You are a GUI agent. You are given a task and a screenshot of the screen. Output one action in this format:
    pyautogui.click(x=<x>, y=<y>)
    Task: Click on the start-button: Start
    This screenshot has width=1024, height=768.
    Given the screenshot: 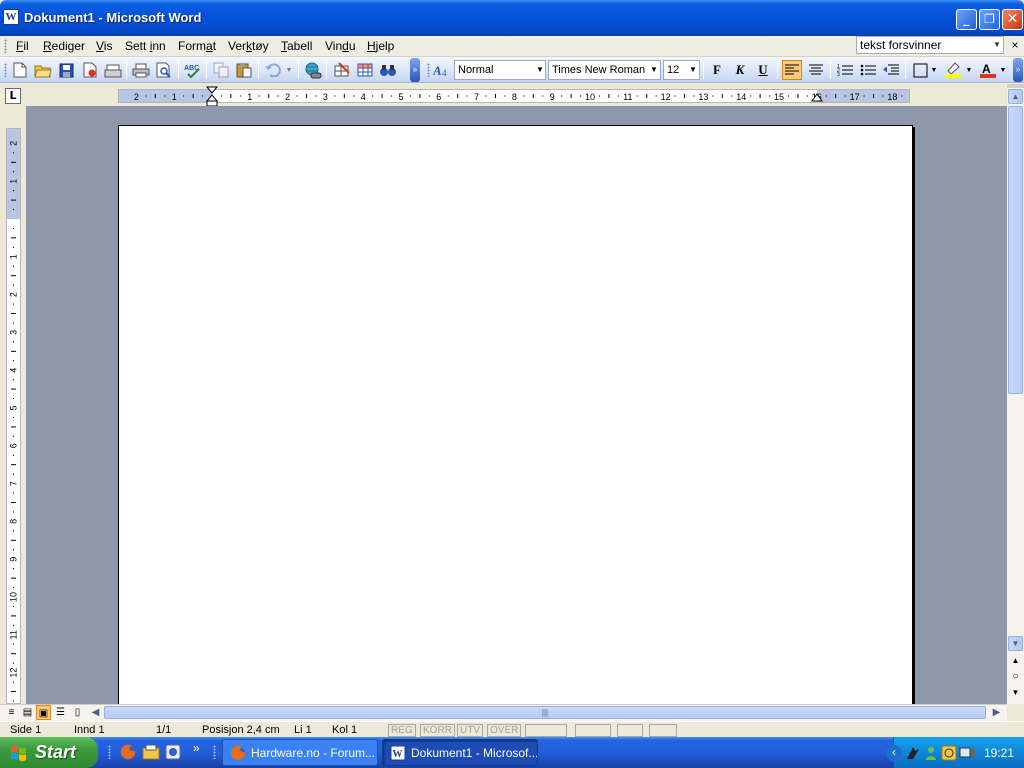 What is the action you would take?
    pyautogui.click(x=49, y=752)
    